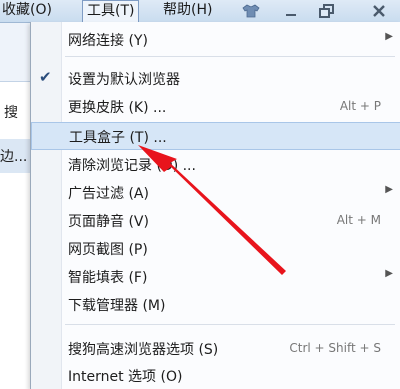 The image size is (400, 389). I want to click on menu-item-shortcut: Alt + P, so click(360, 106).